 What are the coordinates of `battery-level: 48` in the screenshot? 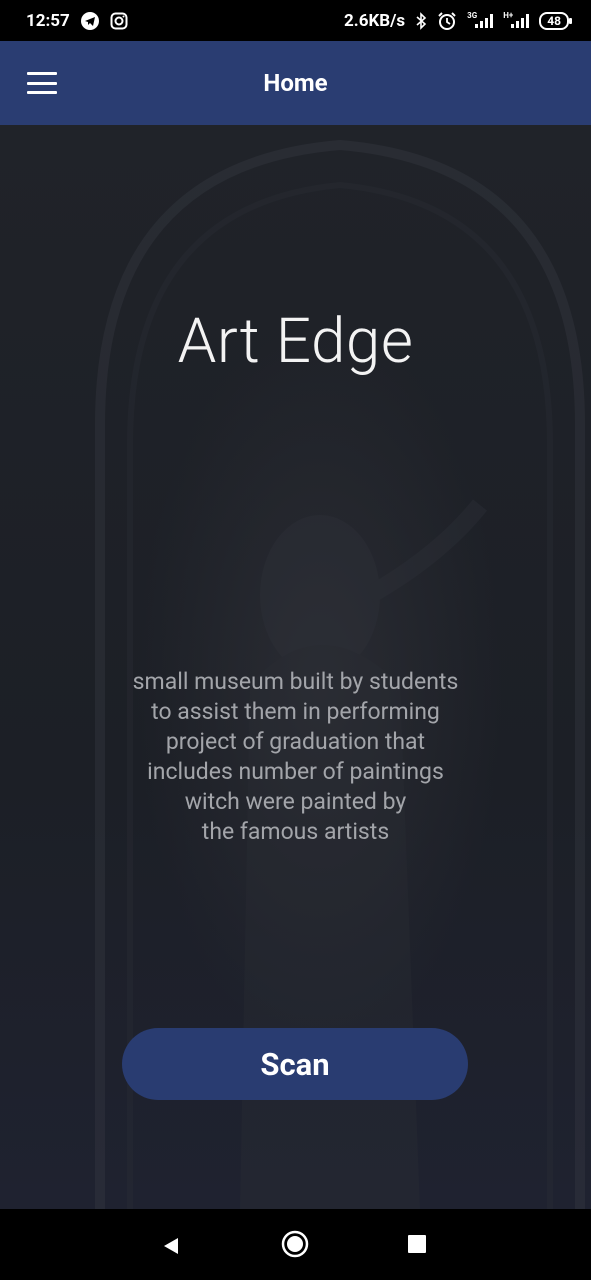 It's located at (554, 20).